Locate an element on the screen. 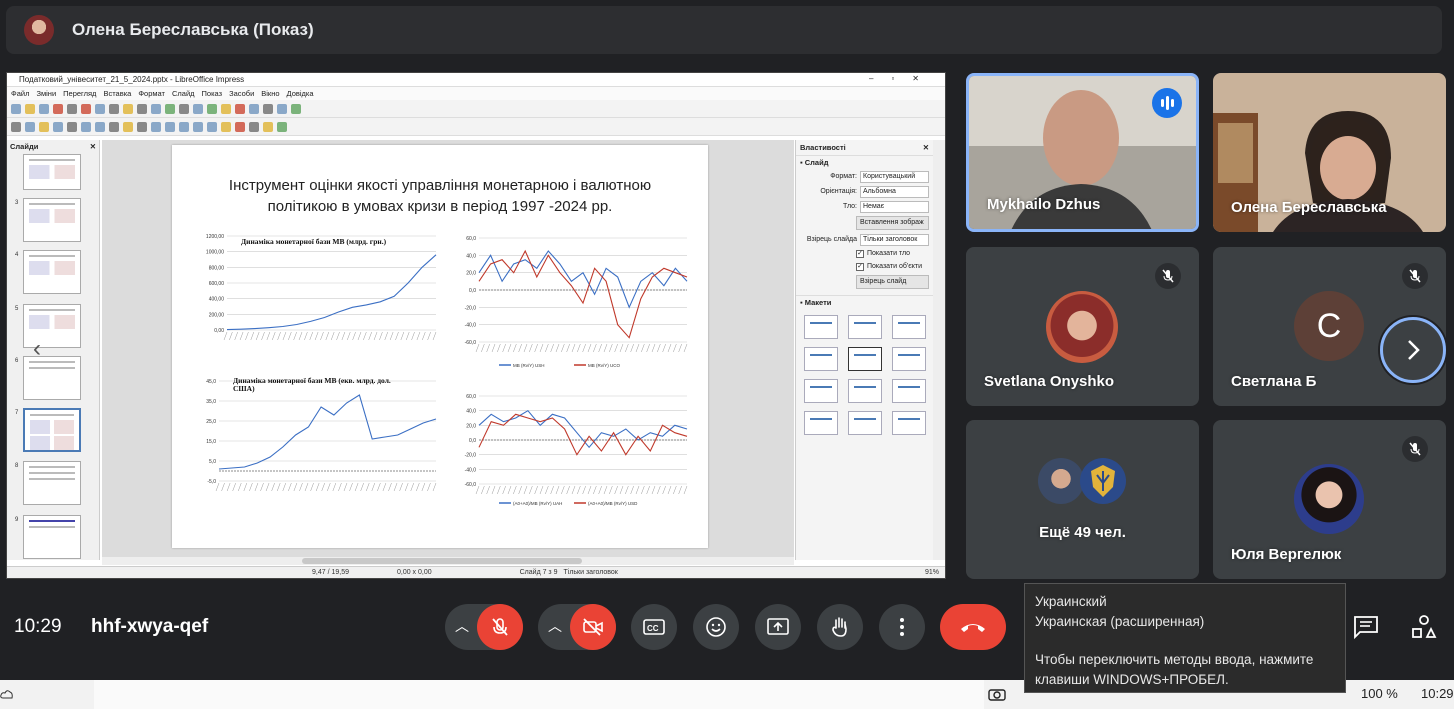 This screenshot has width=1454, height=709. slide-icon is located at coordinates (282, 108).